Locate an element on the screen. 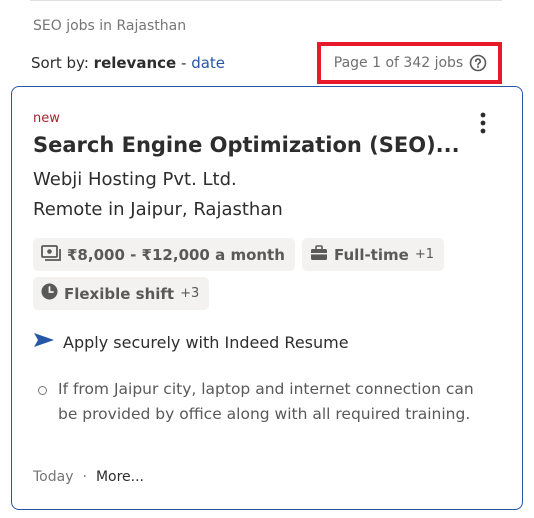 Image resolution: width=534 pixels, height=518 pixels. sort-label: Sort by: is located at coordinates (60, 63).